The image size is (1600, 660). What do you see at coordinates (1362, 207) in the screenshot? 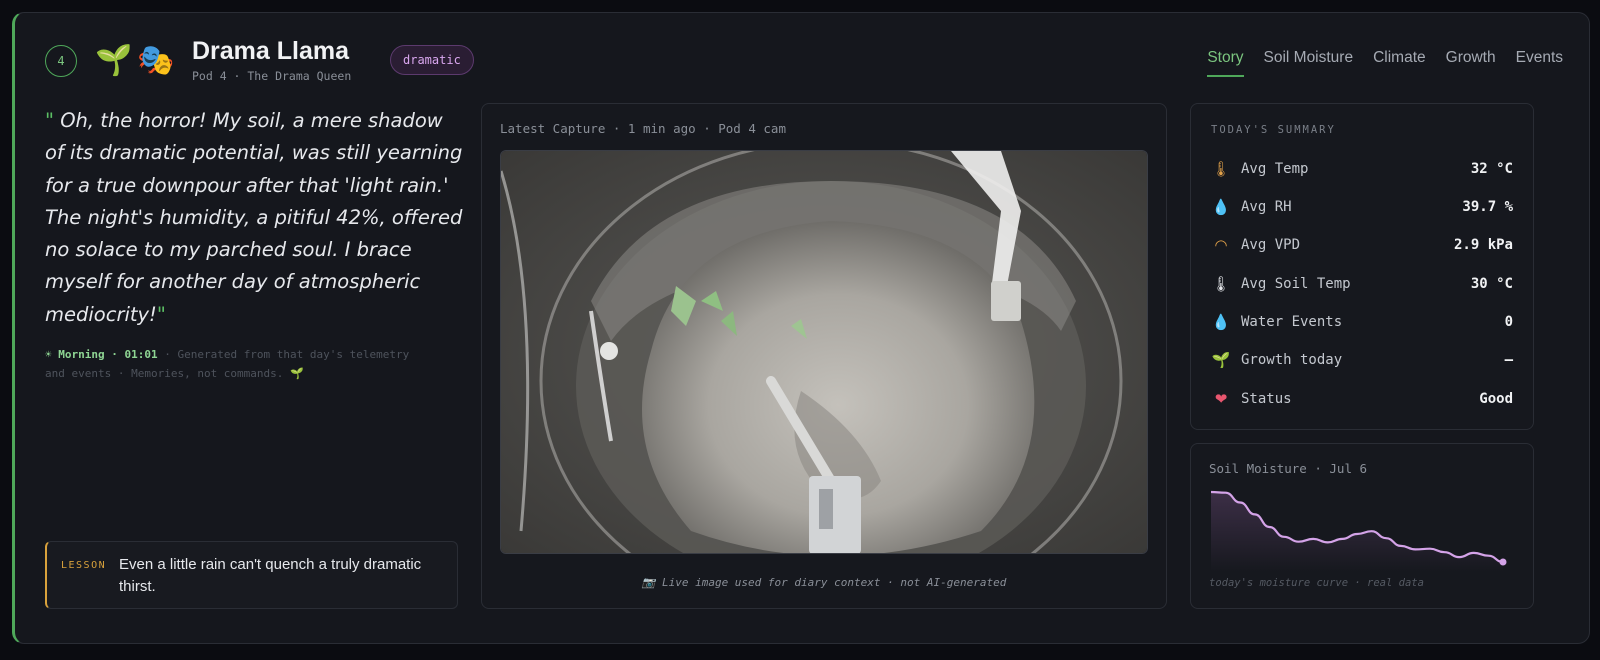
I see `summary-row-avg-rh: 💧 Avg RH 39.7 %` at bounding box center [1362, 207].